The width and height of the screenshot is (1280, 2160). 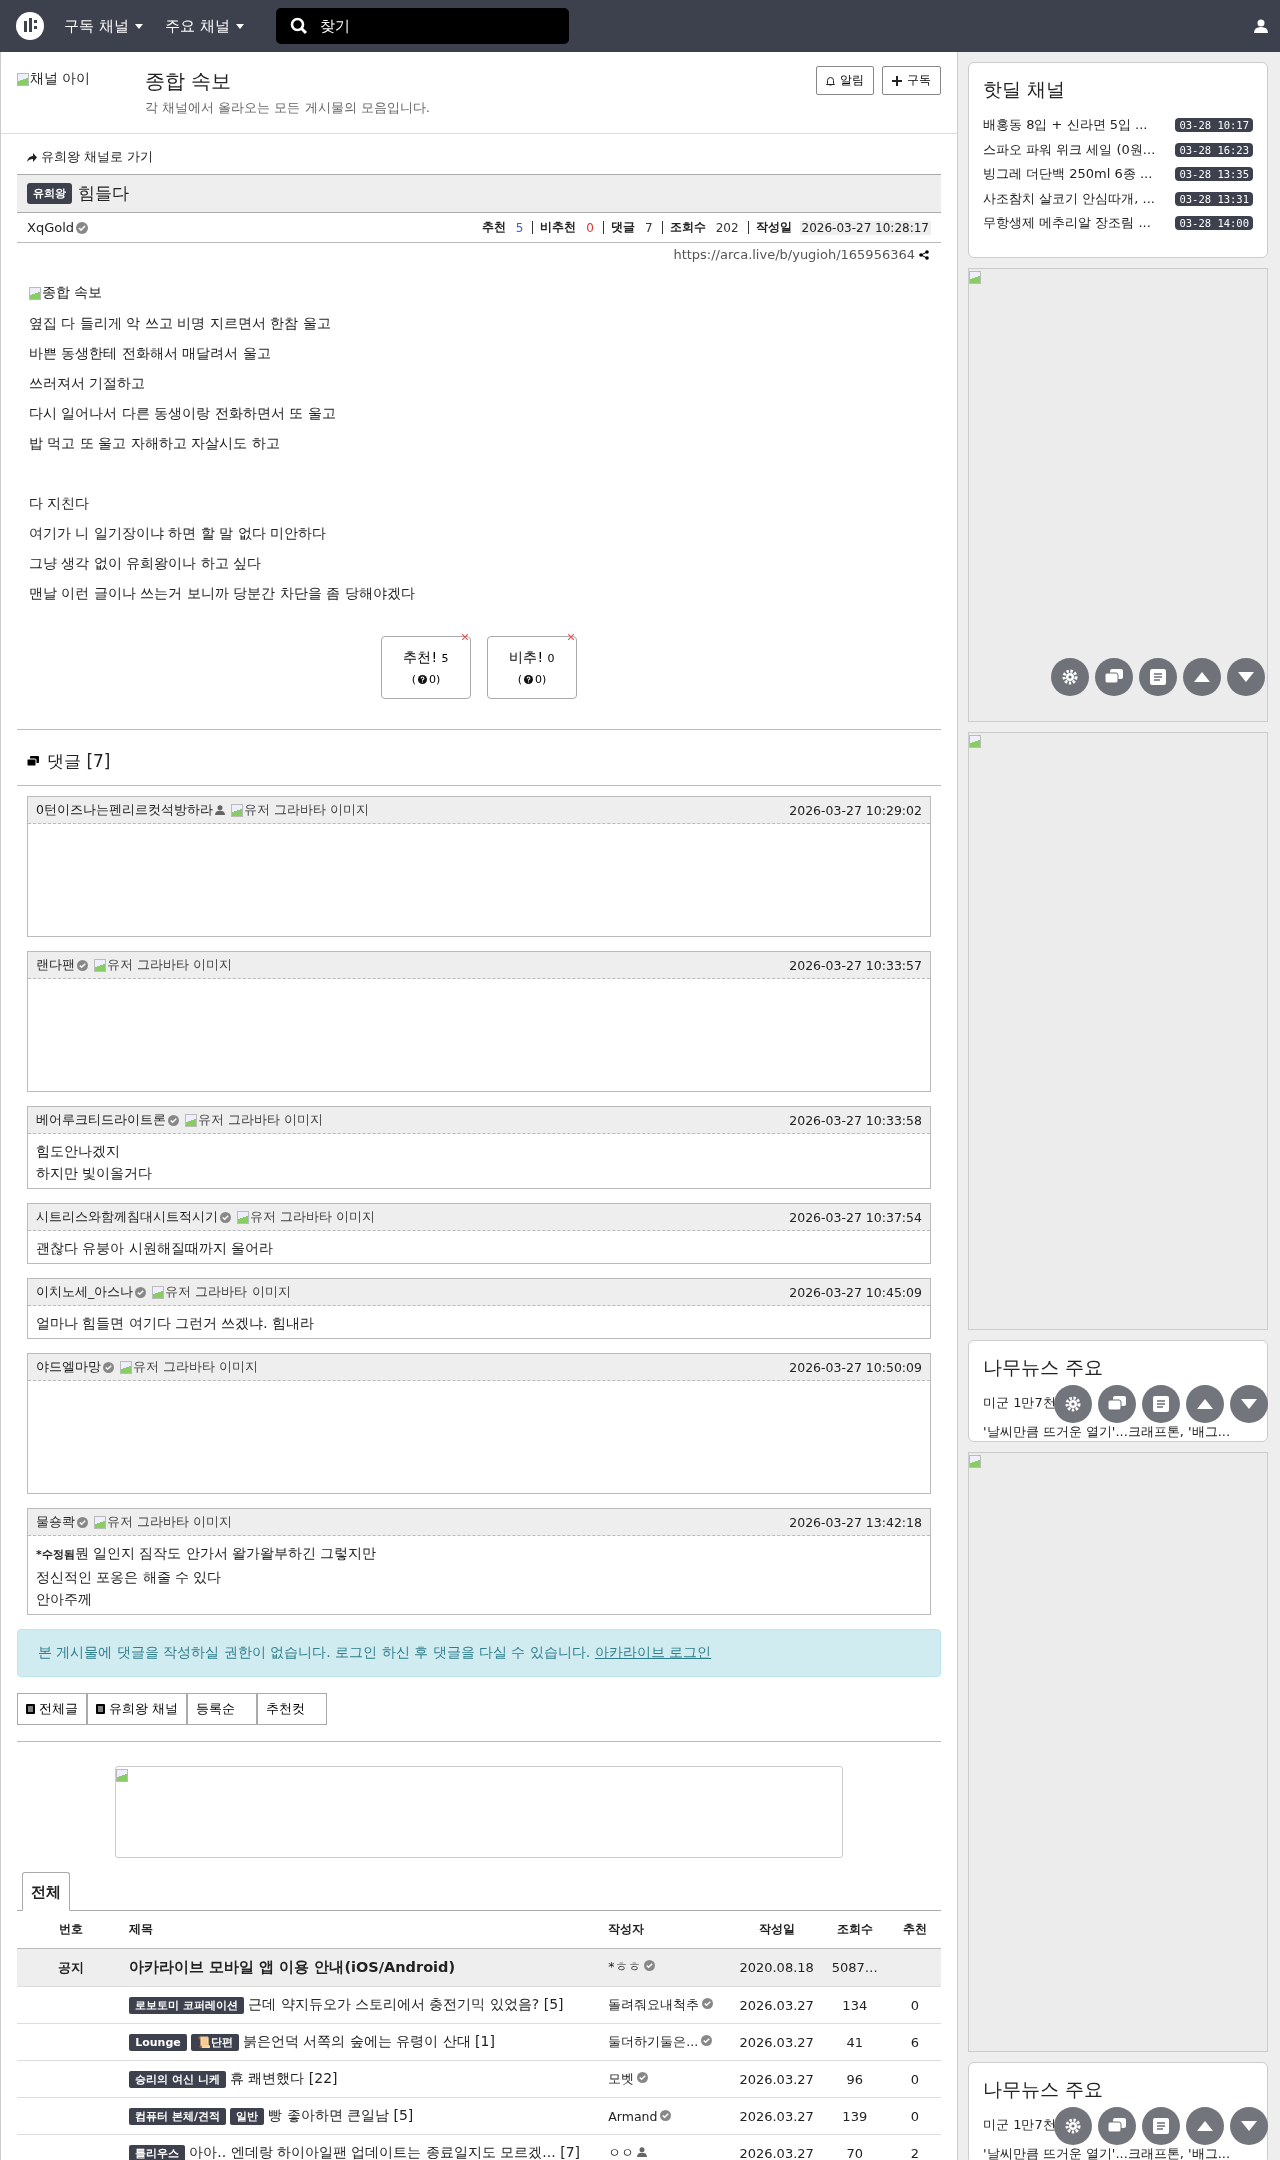 I want to click on post-text-line: 다시 일어나서 다른 동생이랑 전화하면서 또 울고, so click(x=183, y=413).